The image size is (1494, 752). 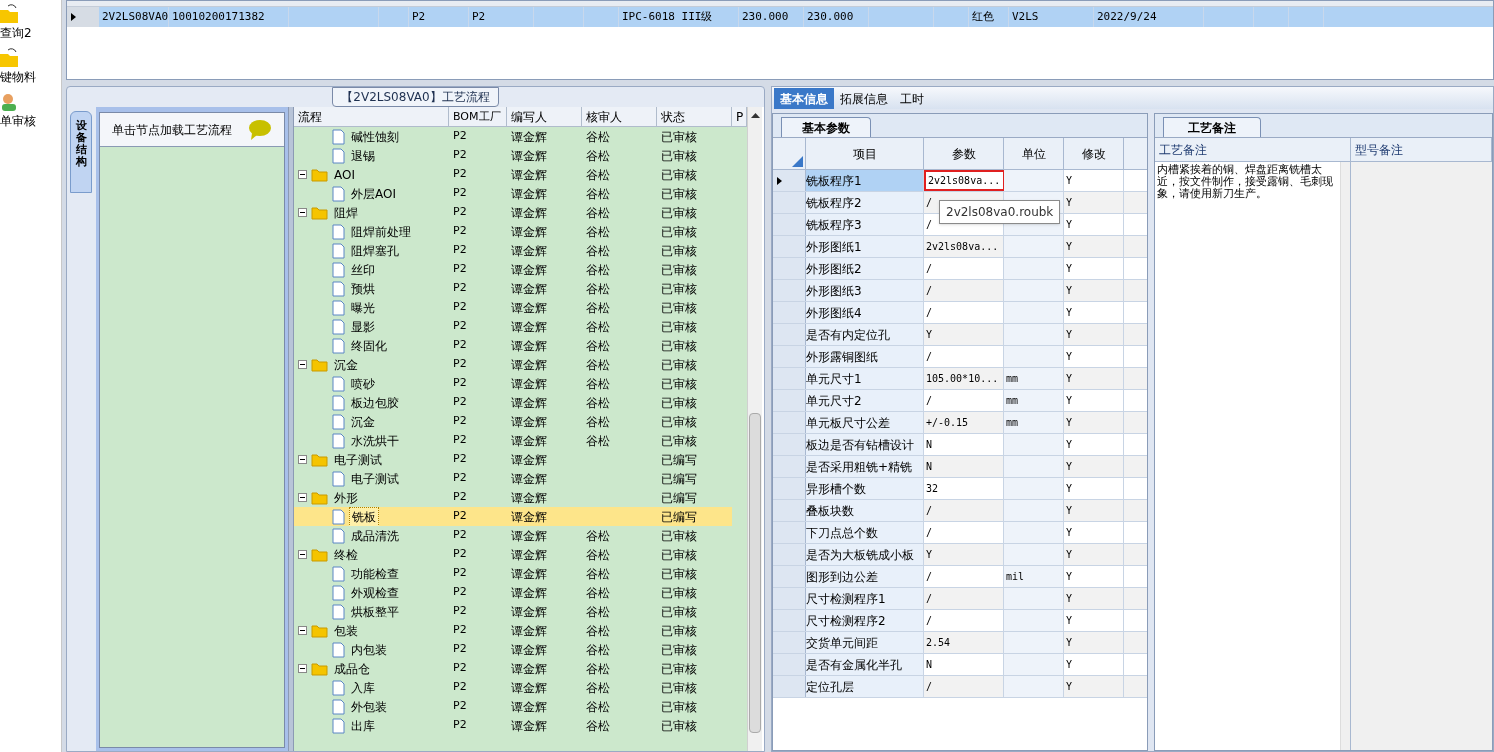 I want to click on table-cell-text: 2.54, so click(x=938, y=643).